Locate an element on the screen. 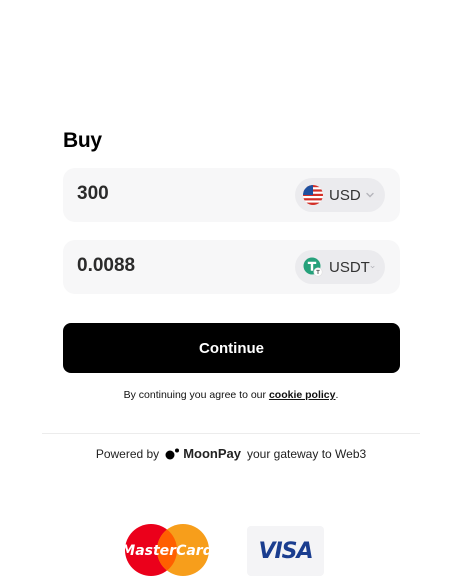 This screenshot has height=578, width=462. pay-currency-selector: USD is located at coordinates (340, 195).